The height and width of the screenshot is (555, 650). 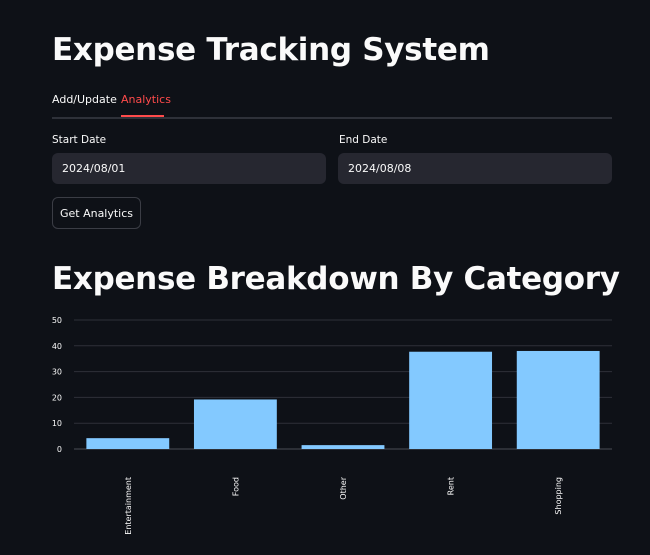 What do you see at coordinates (475, 168) in the screenshot?
I see `end-date-input` at bounding box center [475, 168].